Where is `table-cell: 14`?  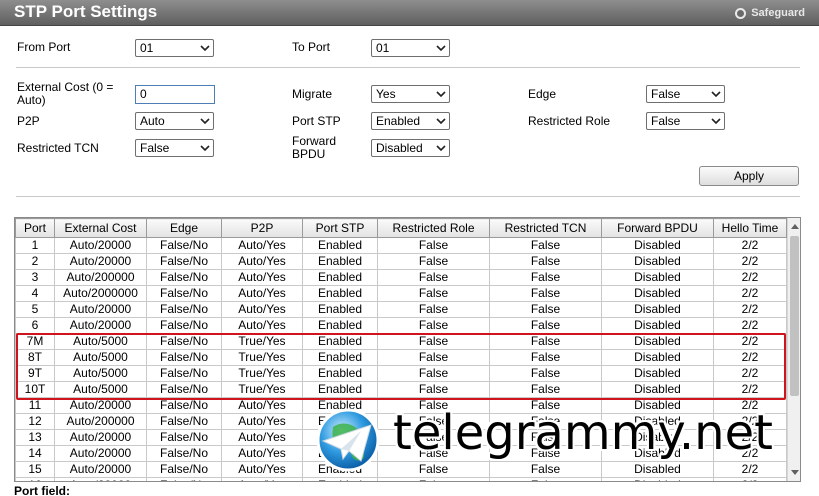
table-cell: 14 is located at coordinates (35, 453).